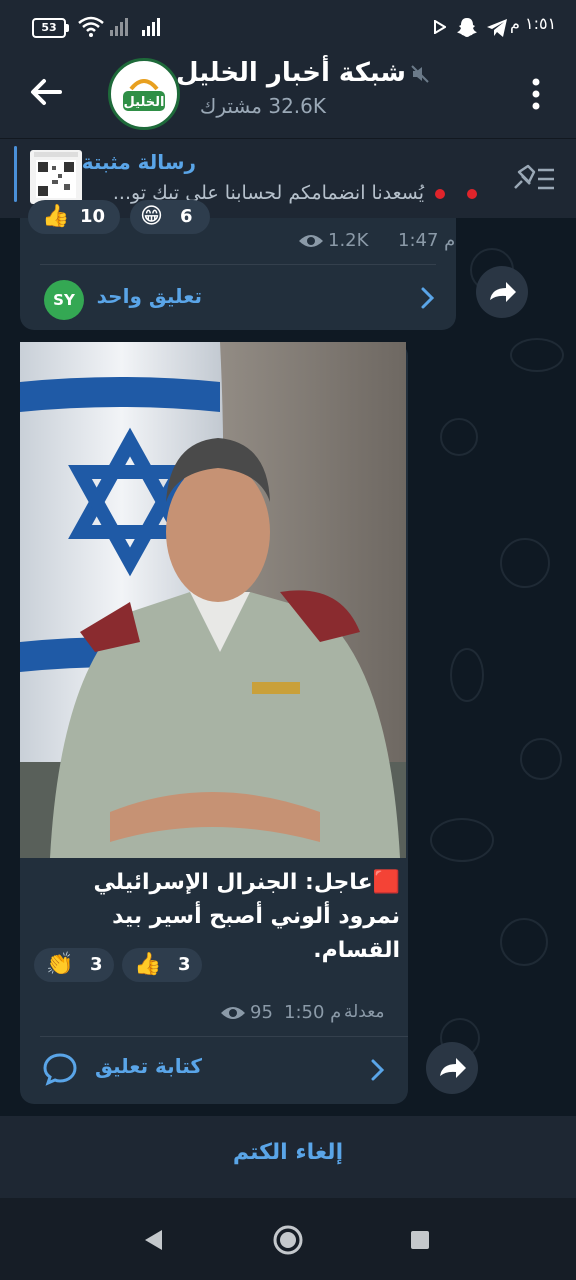 The width and height of the screenshot is (576, 1280). I want to click on reaction-emoji: 😁, so click(151, 216).